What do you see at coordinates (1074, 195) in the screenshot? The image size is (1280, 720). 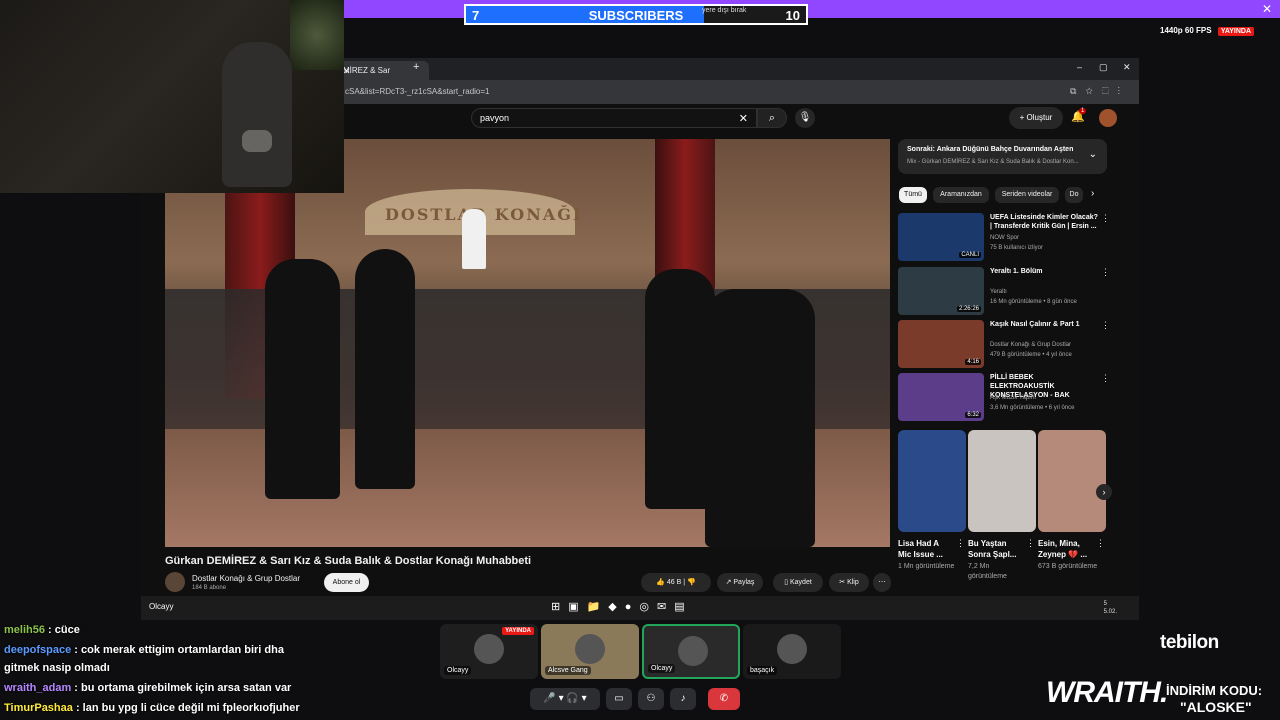 I see `chip-more: Do` at bounding box center [1074, 195].